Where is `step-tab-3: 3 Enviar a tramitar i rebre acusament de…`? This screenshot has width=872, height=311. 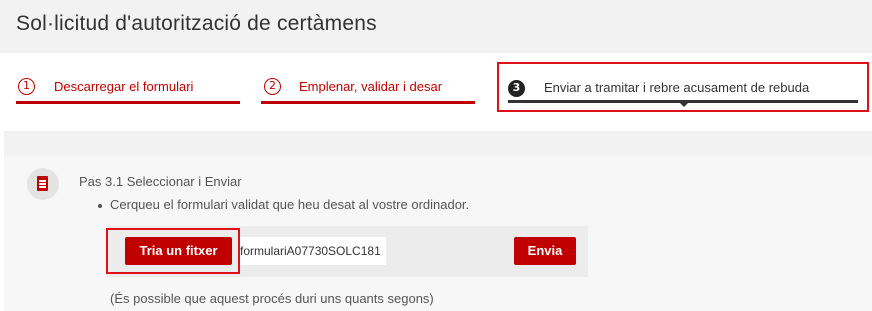
step-tab-3: 3 Enviar a tramitar i rebre acusament de… is located at coordinates (683, 87).